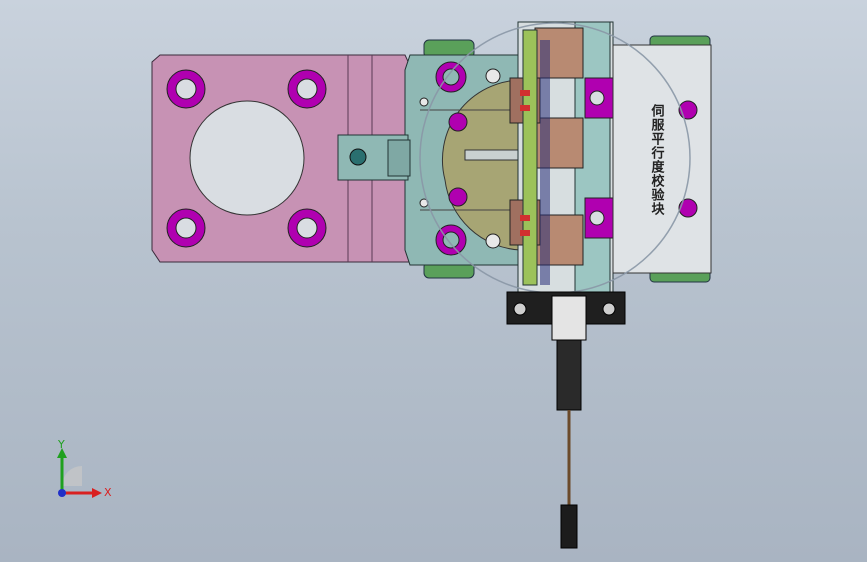 This screenshot has height=562, width=867. Describe the element at coordinates (80, 473) in the screenshot. I see `coordinate-triad: Y X` at that location.